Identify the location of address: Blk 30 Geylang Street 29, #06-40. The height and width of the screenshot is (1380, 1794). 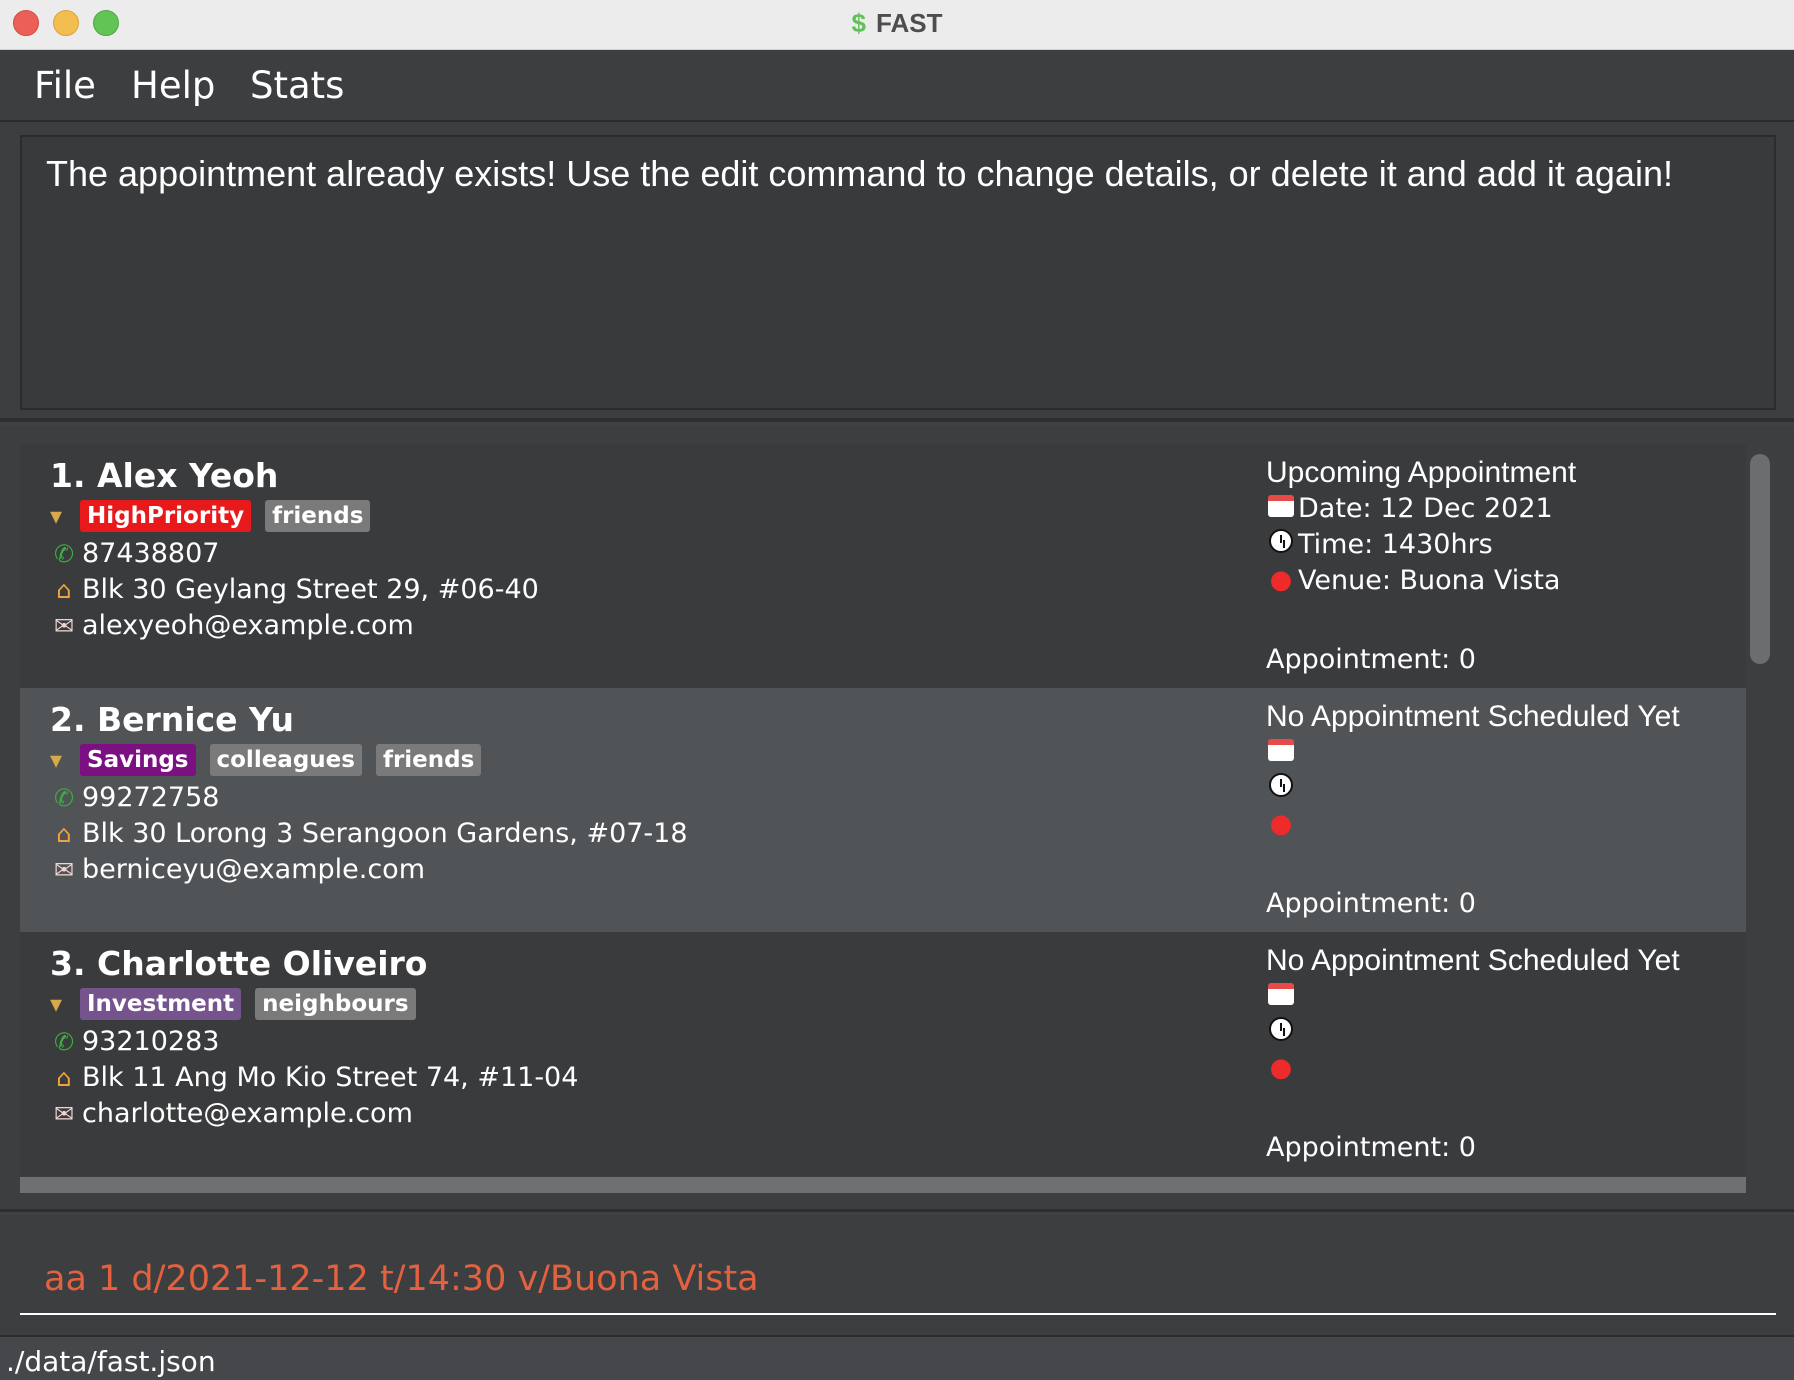
(310, 589).